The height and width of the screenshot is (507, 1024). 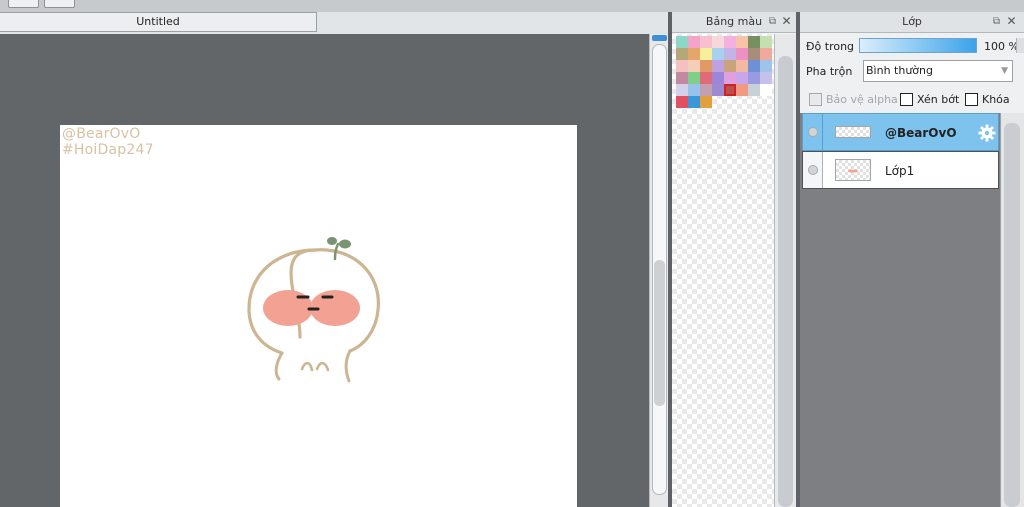 What do you see at coordinates (288, 308) in the screenshot?
I see `cheek-left` at bounding box center [288, 308].